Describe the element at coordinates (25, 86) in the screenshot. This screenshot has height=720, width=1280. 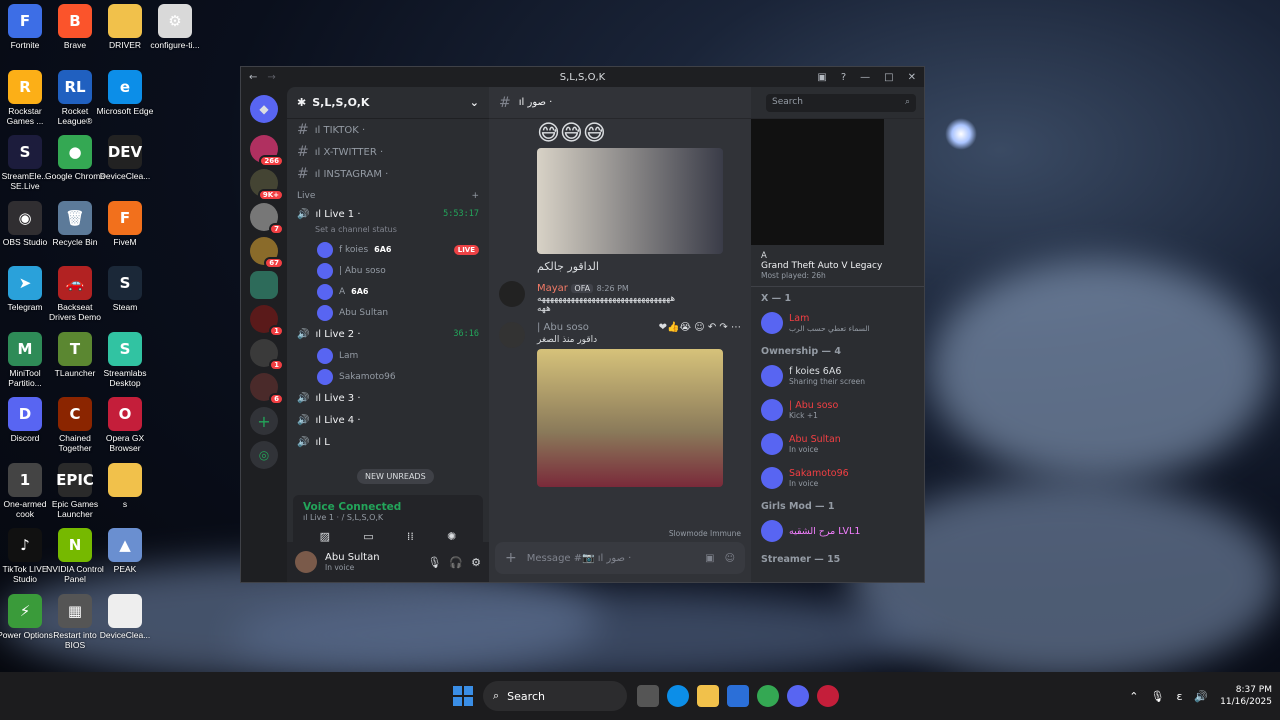
I see `app-icon: R` at that location.